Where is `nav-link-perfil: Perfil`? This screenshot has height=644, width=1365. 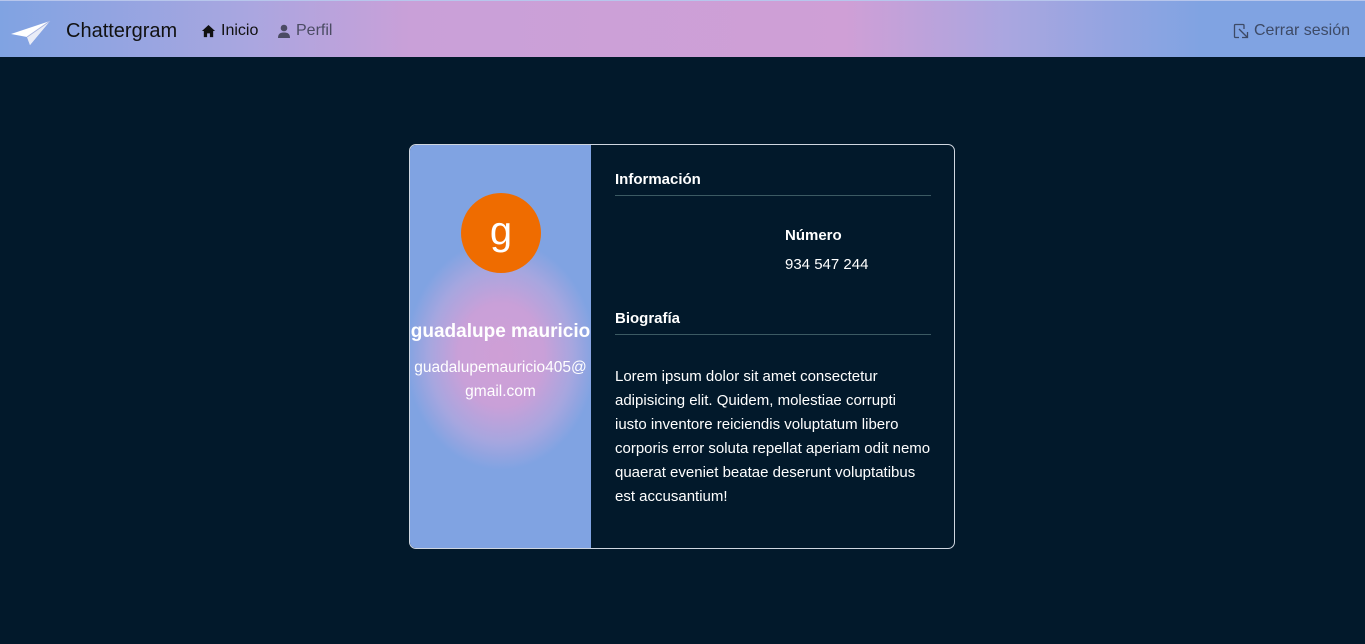 nav-link-perfil: Perfil is located at coordinates (304, 31).